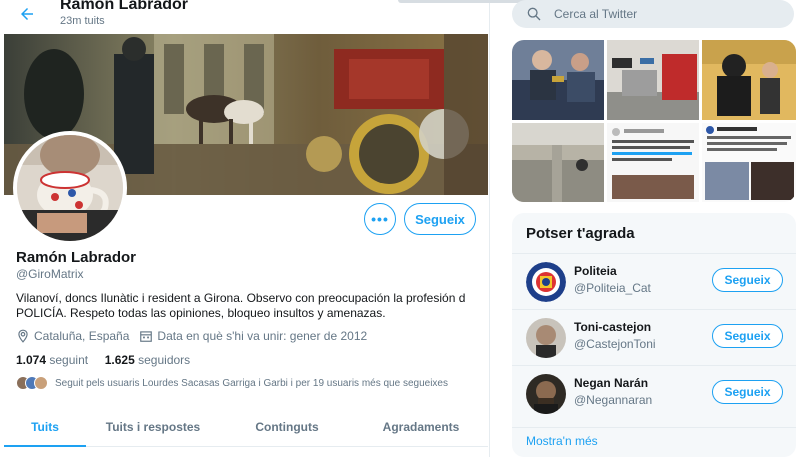  What do you see at coordinates (31, 360) in the screenshot?
I see `following-count: 1.074` at bounding box center [31, 360].